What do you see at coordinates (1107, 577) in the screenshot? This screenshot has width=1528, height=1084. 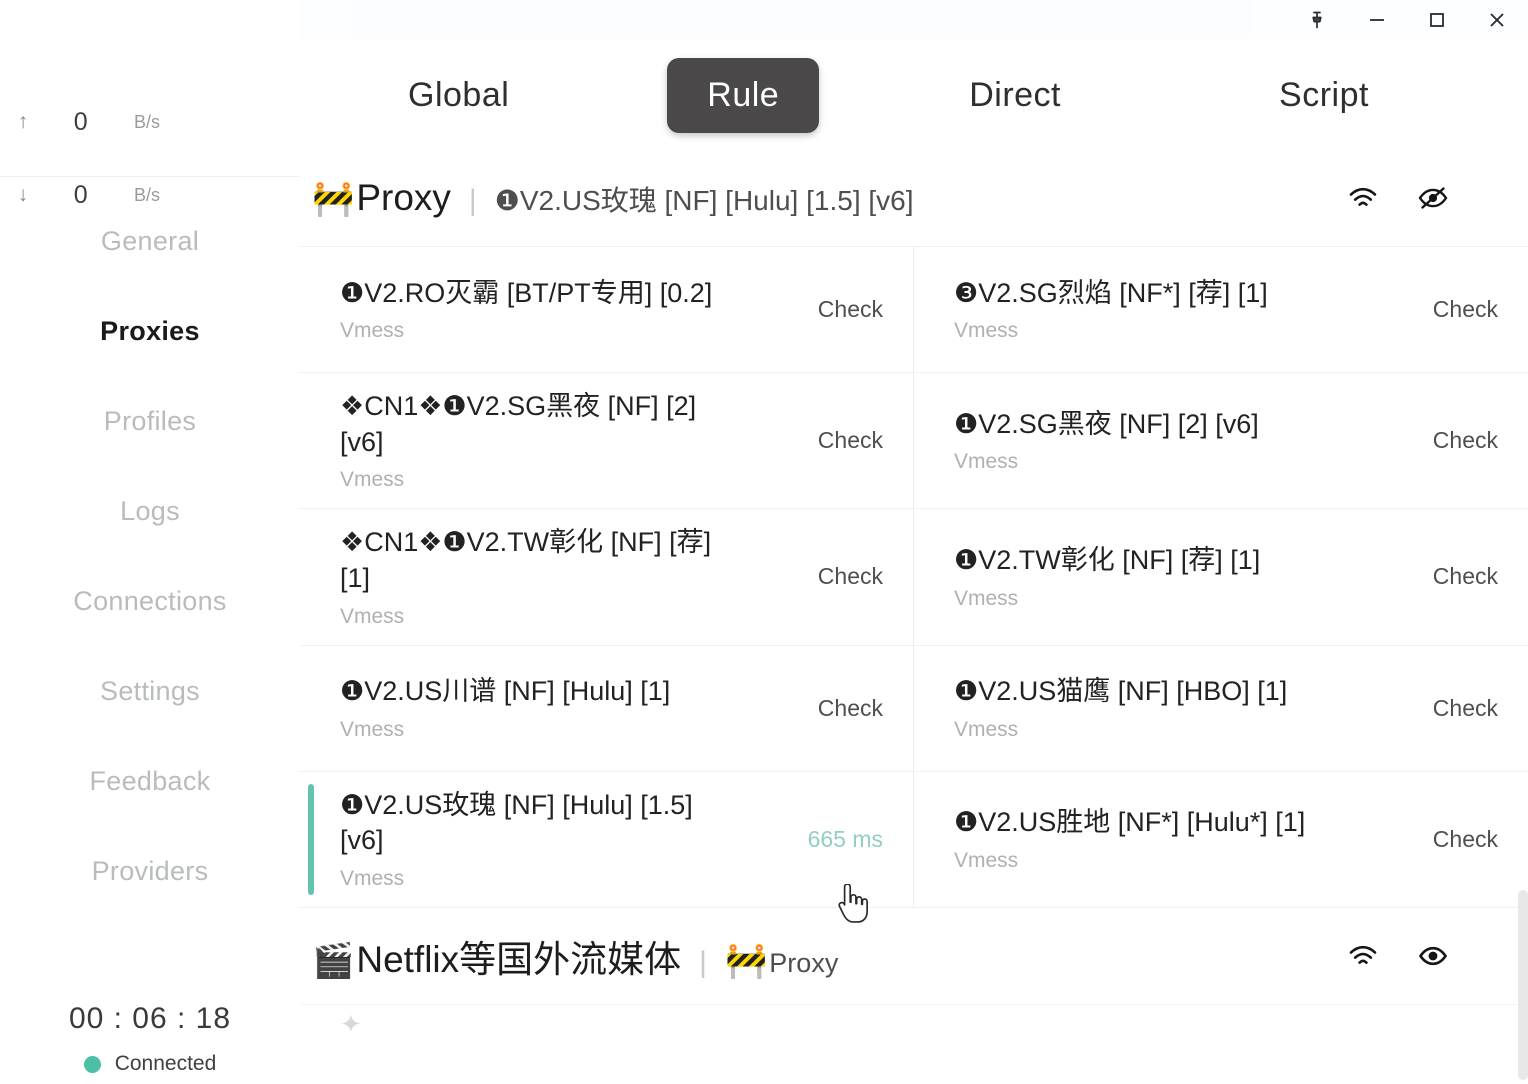 I see `proxy-info: ❶V2.TW彰化 [NF] [荐] [1] Vmess` at bounding box center [1107, 577].